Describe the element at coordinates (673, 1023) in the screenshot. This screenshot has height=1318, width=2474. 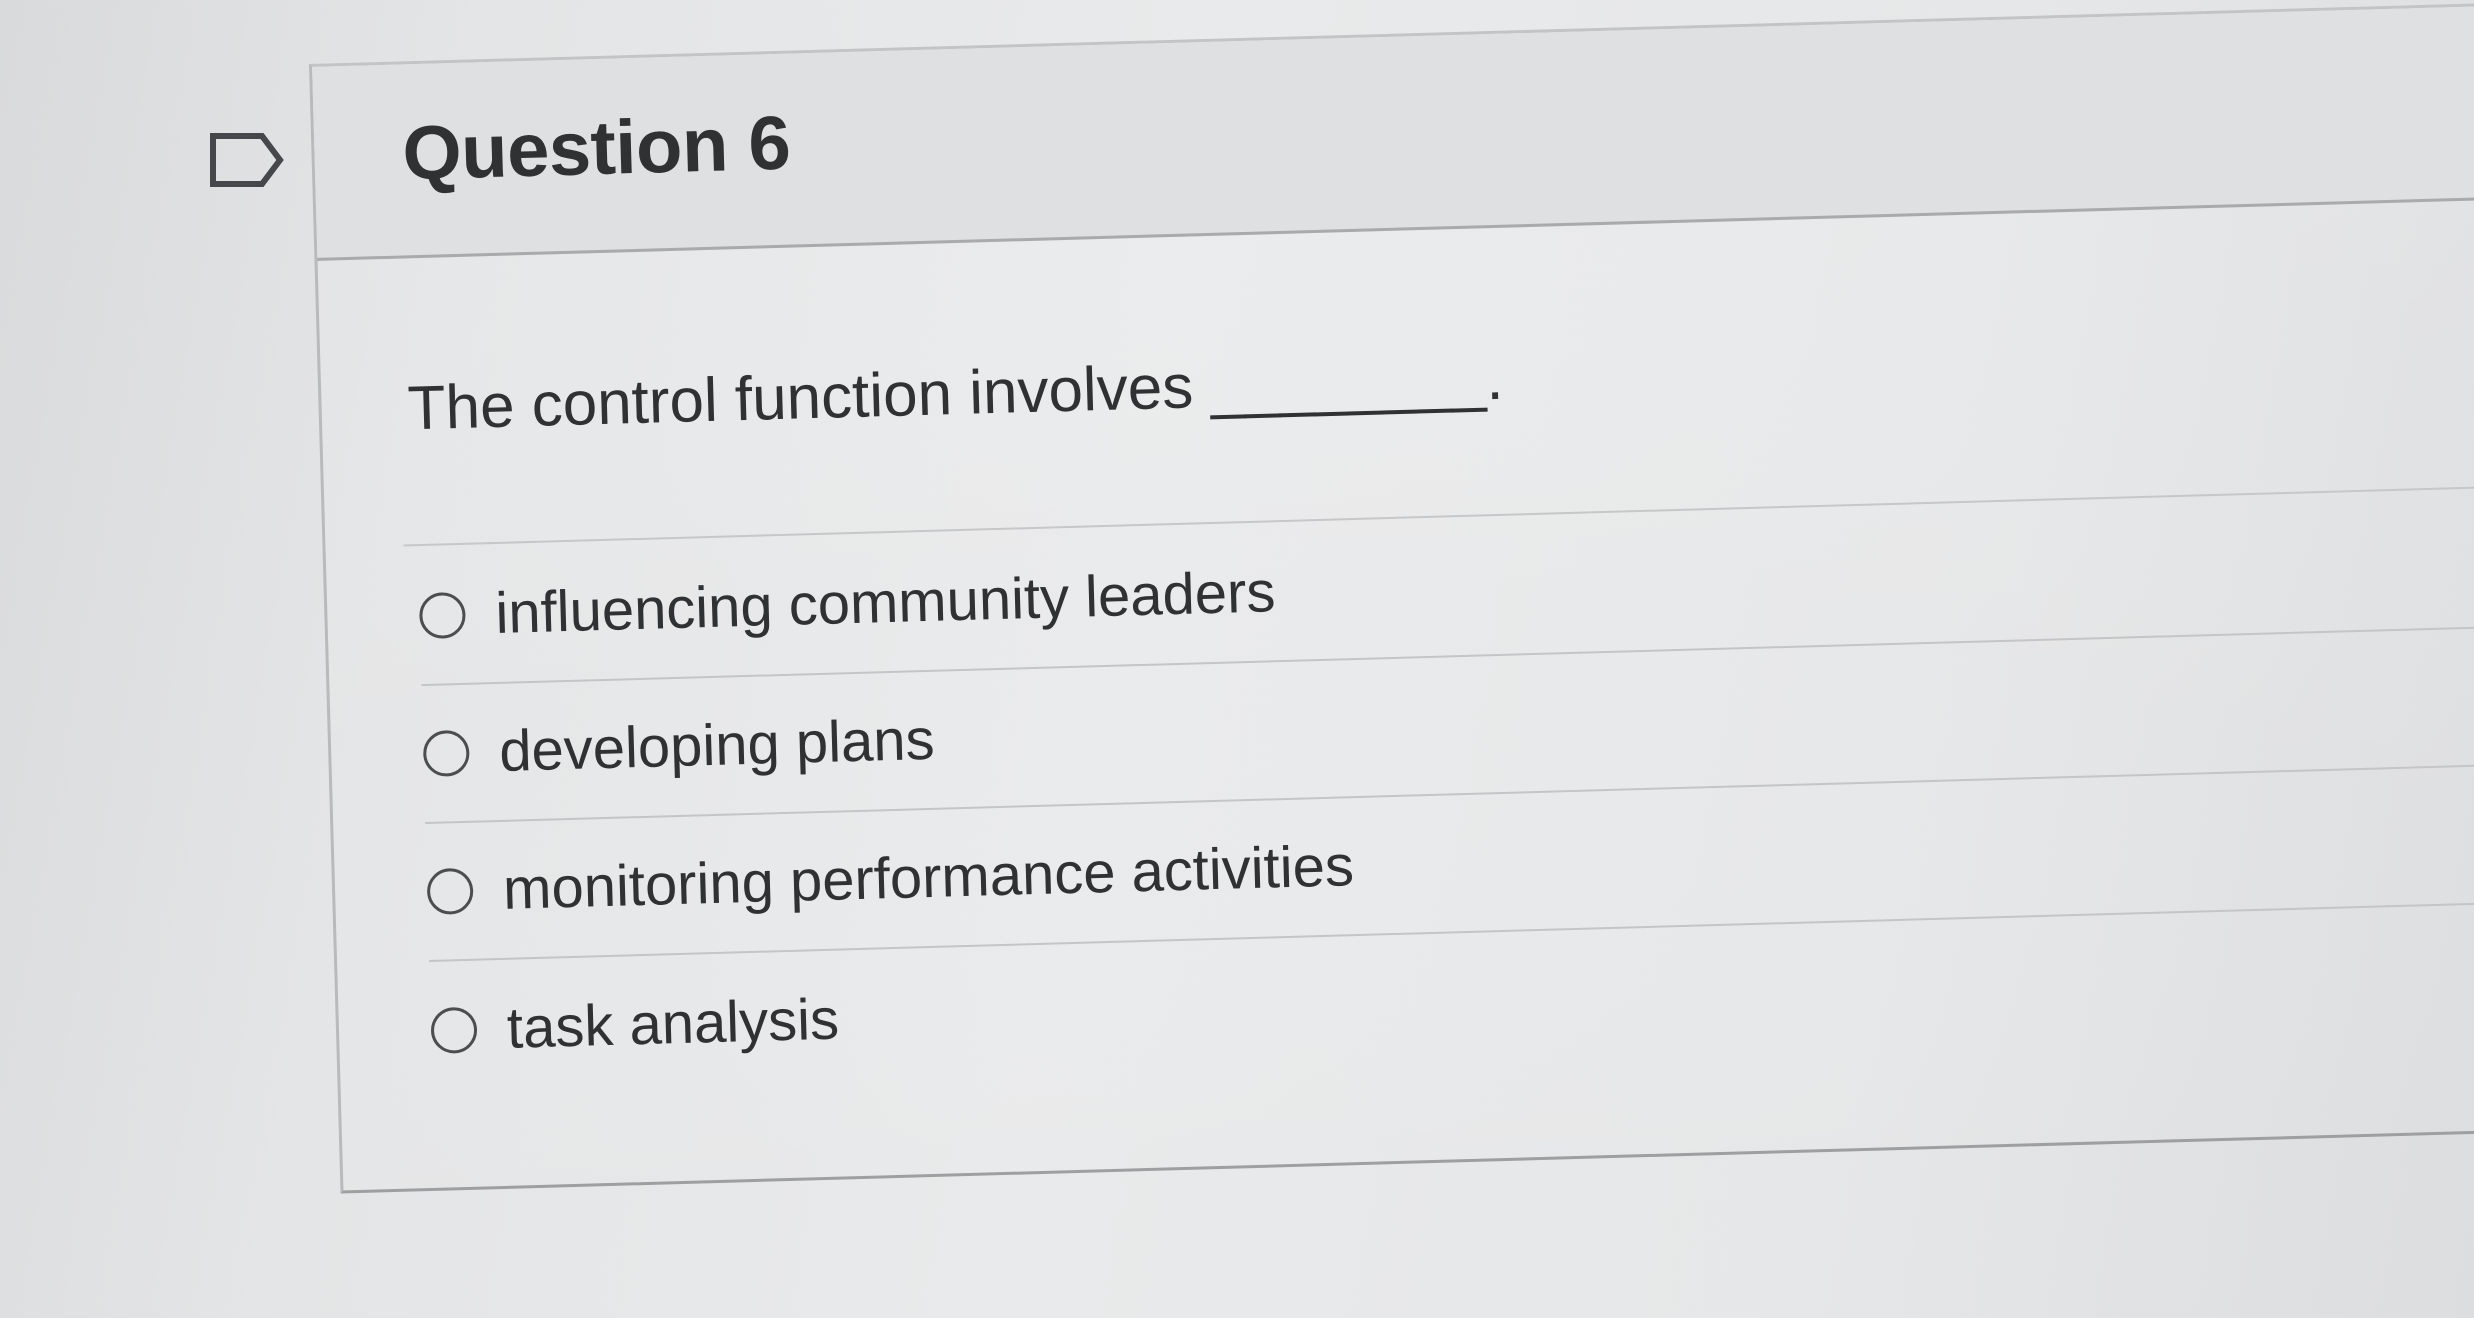
I see `answer-label: task analysis` at that location.